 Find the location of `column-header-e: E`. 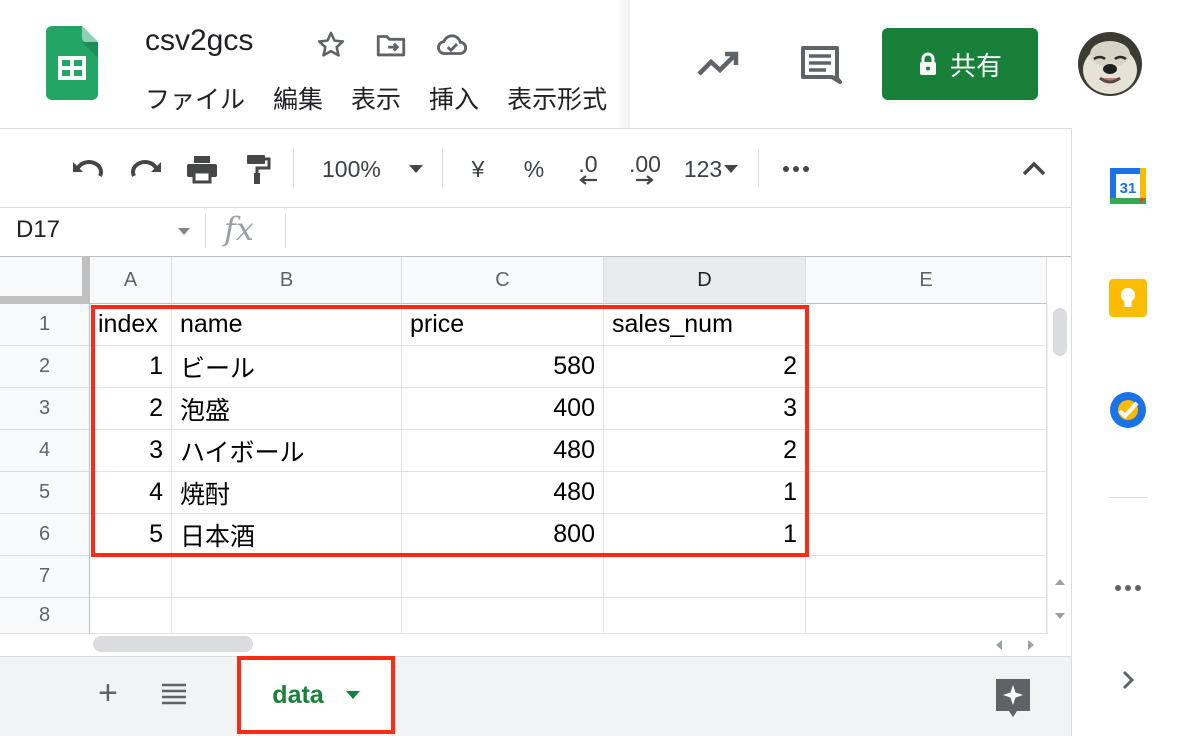

column-header-e: E is located at coordinates (926, 280).